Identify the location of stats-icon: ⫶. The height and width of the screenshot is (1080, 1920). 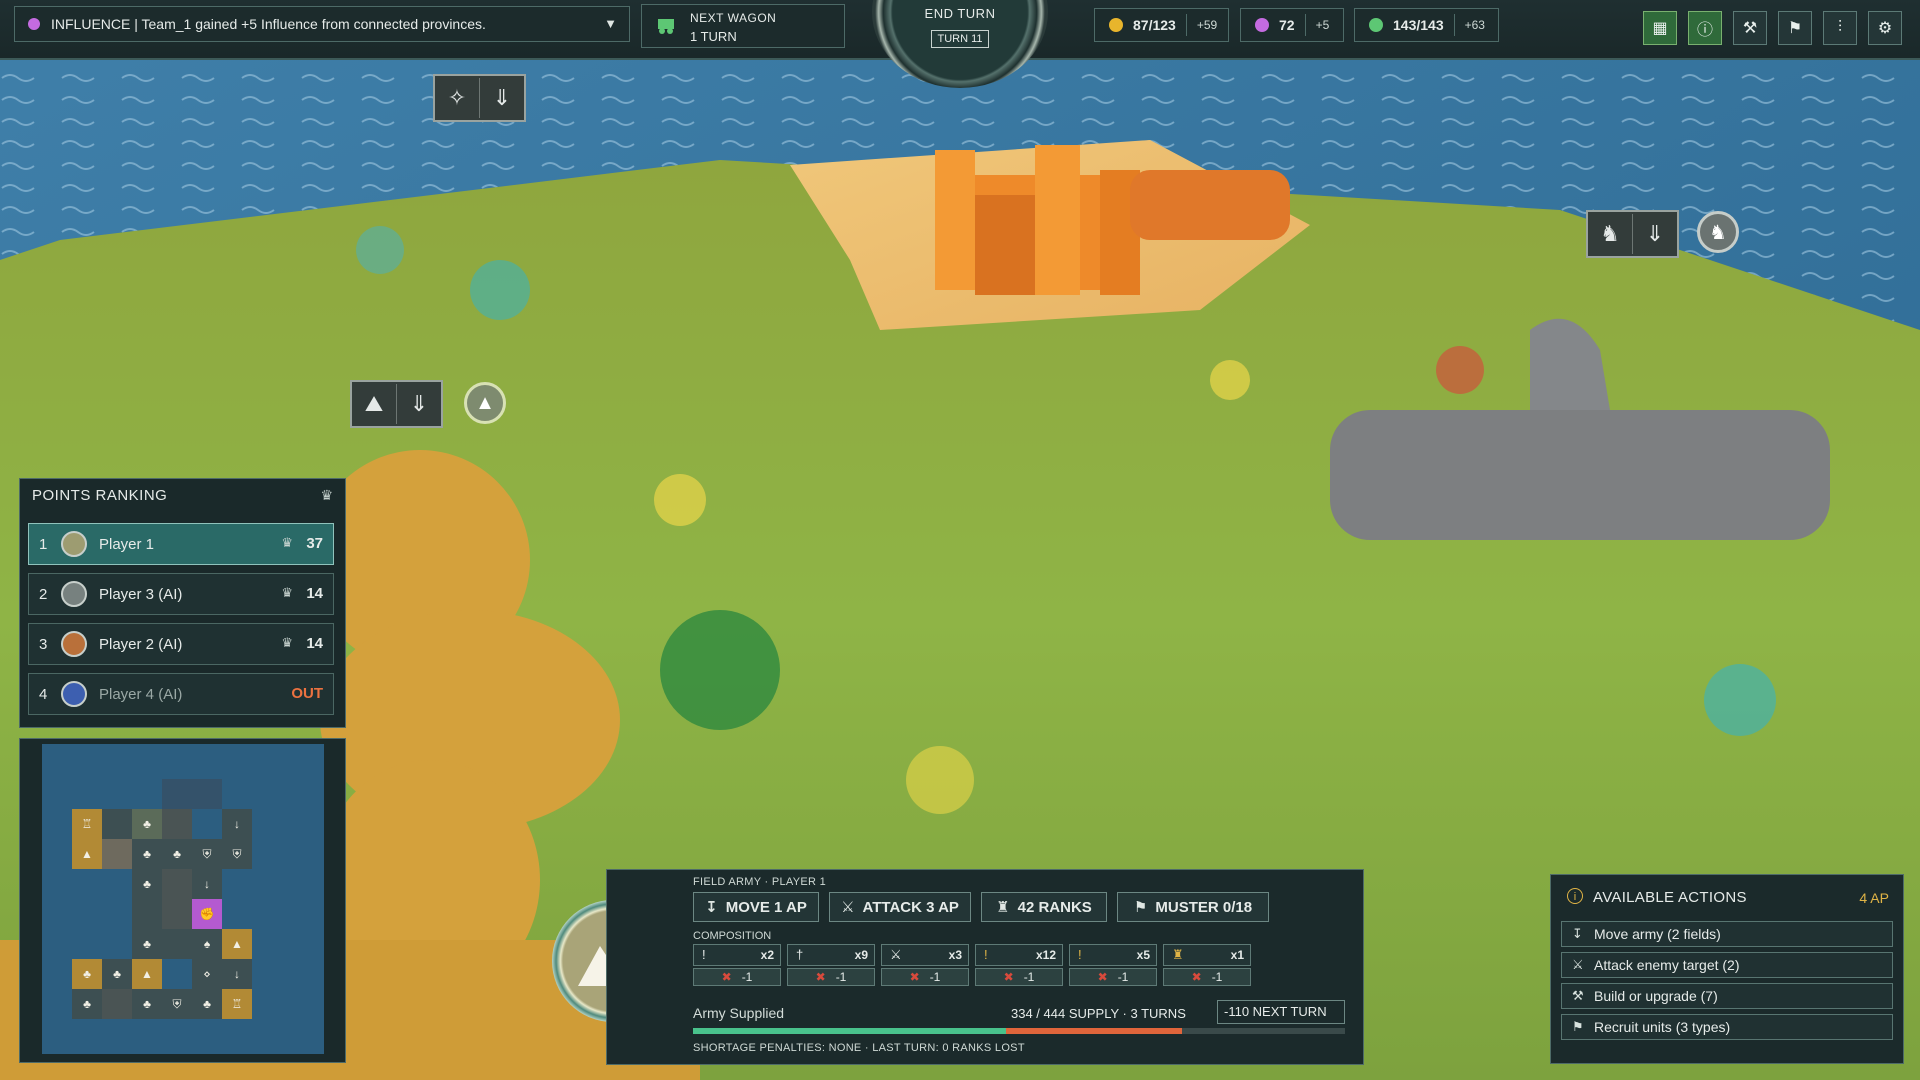
(1839, 27).